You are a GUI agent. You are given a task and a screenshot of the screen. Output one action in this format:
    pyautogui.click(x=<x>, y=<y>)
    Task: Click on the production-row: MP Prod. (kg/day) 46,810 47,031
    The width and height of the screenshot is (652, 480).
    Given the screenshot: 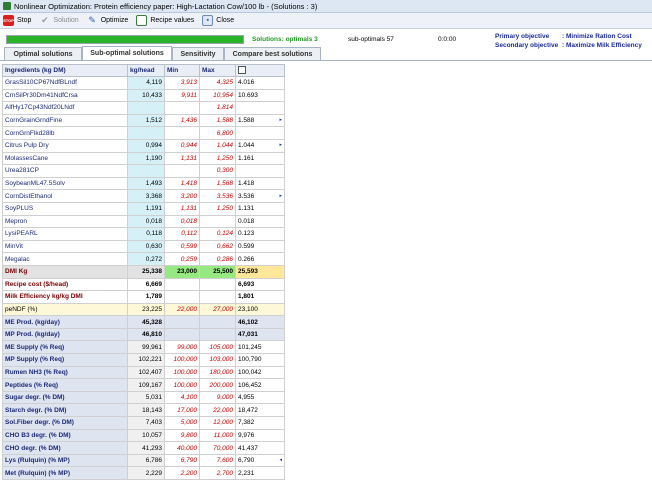 What is the action you would take?
    pyautogui.click(x=143, y=334)
    